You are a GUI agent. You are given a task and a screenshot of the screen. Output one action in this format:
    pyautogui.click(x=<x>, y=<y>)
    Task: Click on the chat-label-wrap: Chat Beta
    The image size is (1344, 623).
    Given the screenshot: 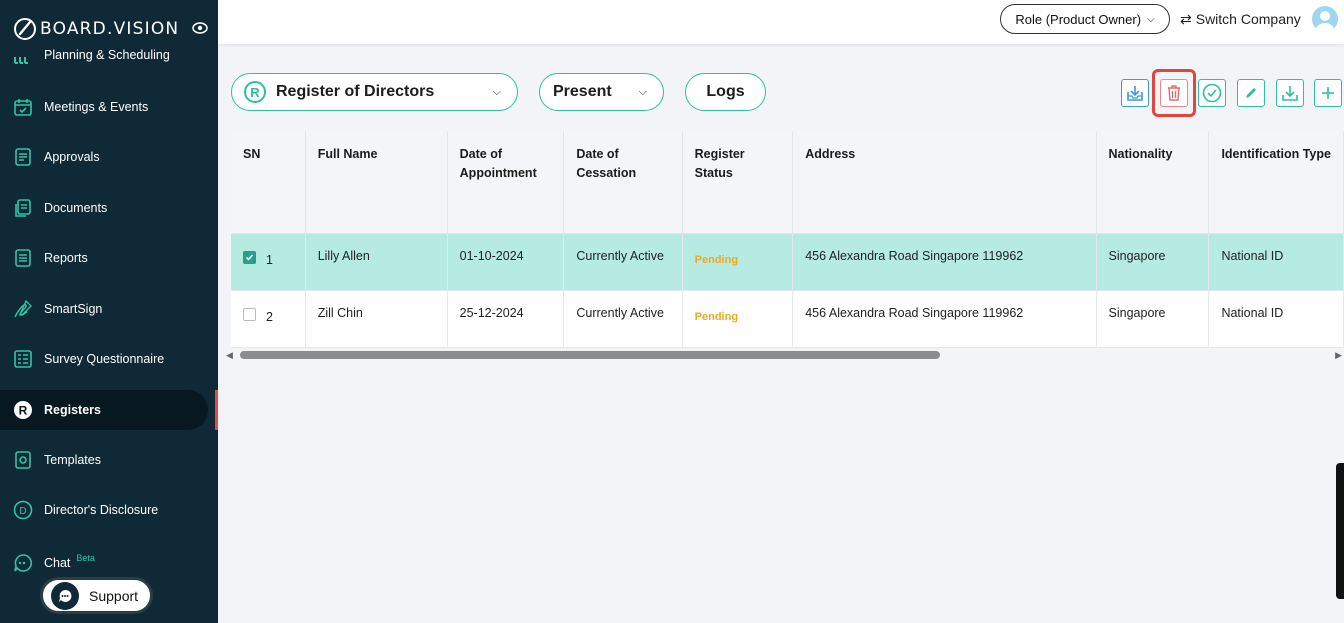 What is the action you would take?
    pyautogui.click(x=69, y=561)
    